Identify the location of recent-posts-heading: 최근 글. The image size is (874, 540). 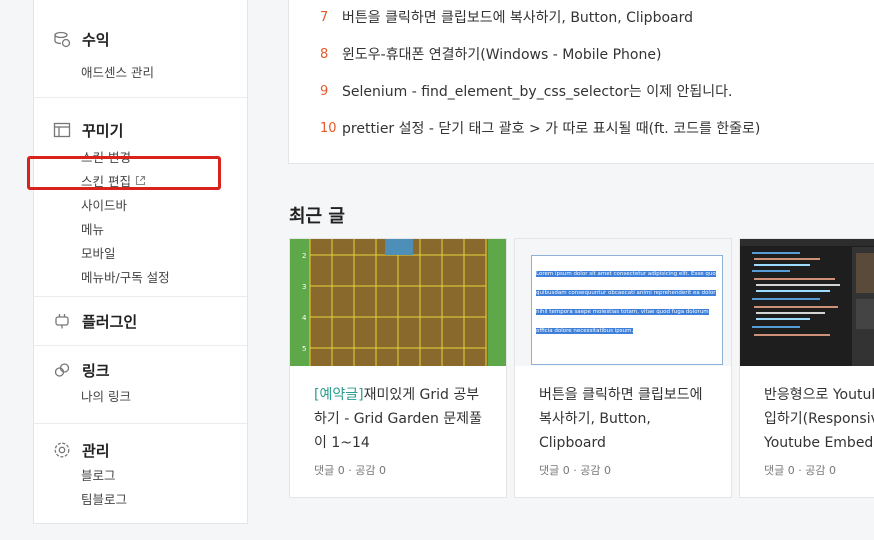
(317, 216).